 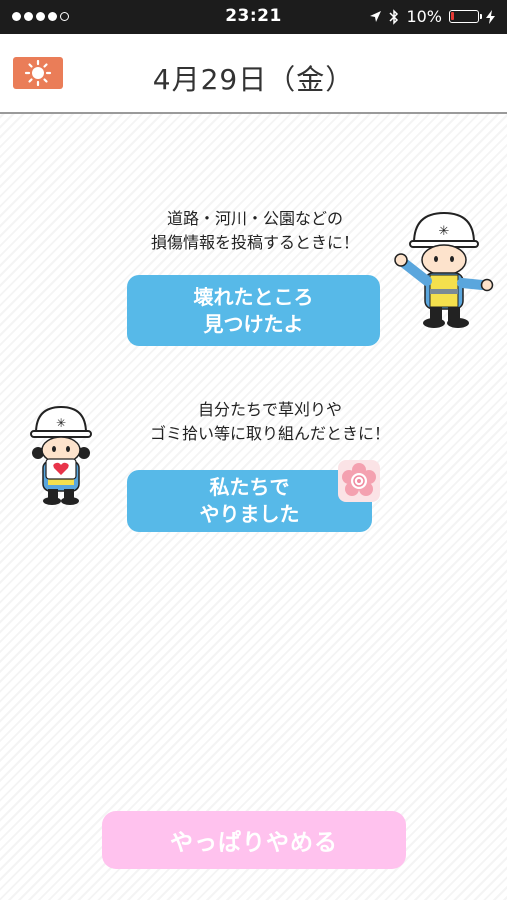 What do you see at coordinates (253, 296) in the screenshot?
I see `report-damage-label-line1: 壊れたところ` at bounding box center [253, 296].